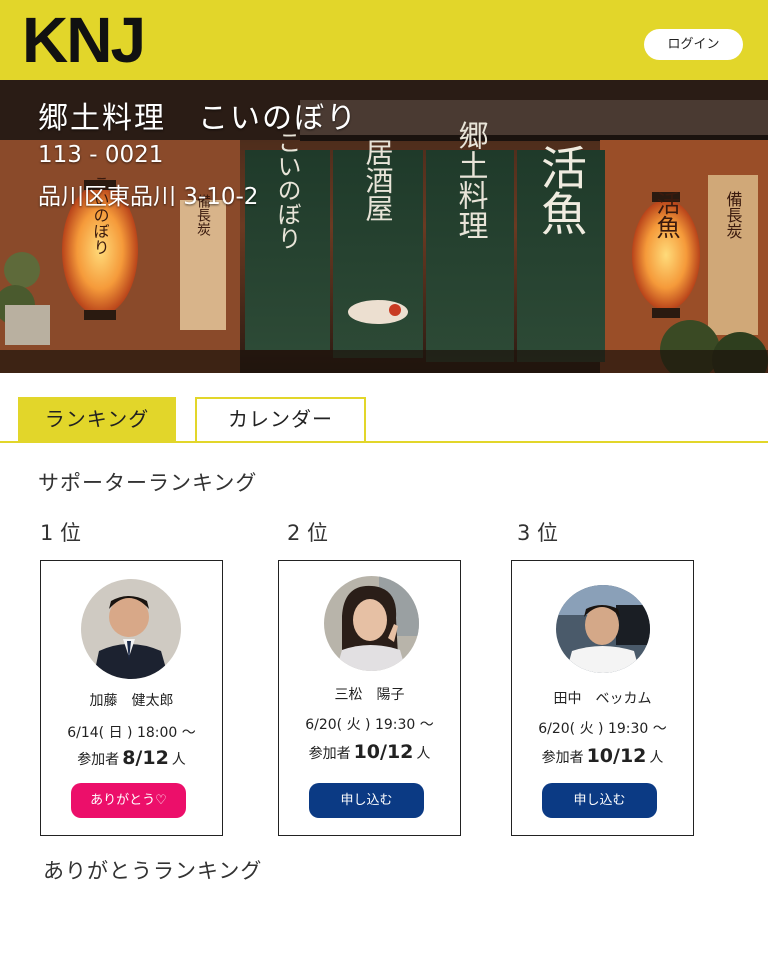  What do you see at coordinates (693, 44) in the screenshot?
I see `login-button: ログイン` at bounding box center [693, 44].